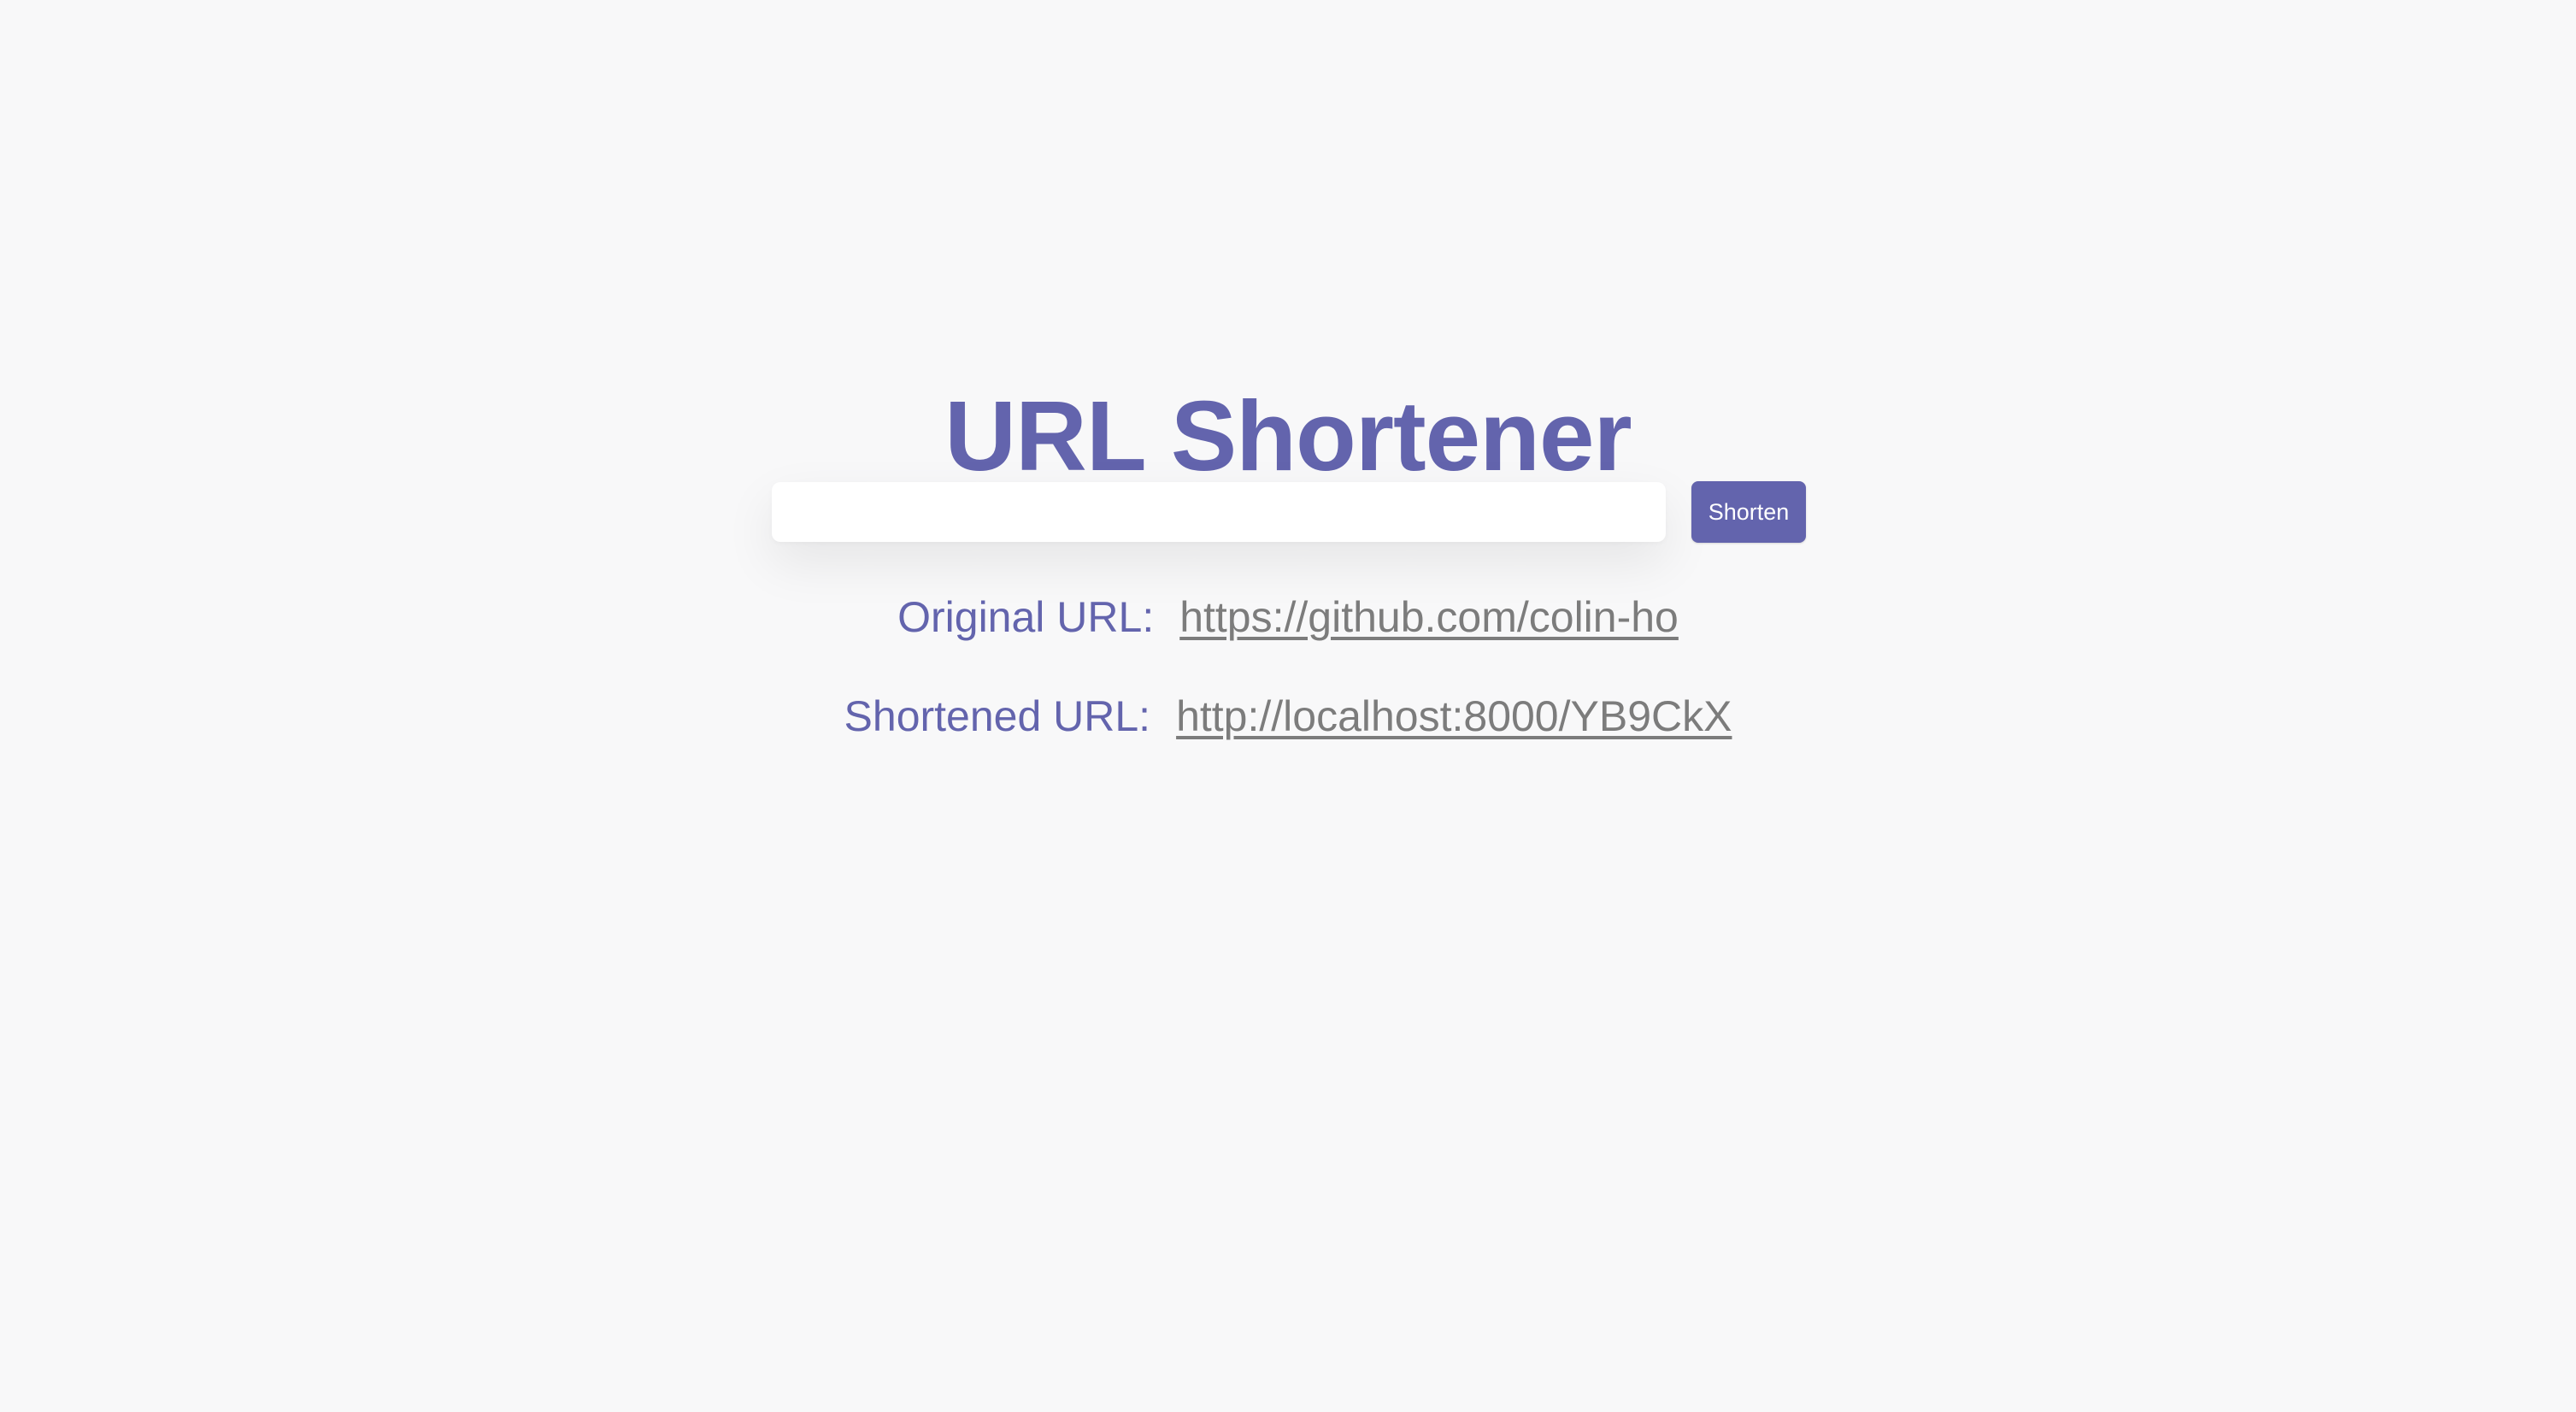  What do you see at coordinates (1748, 512) in the screenshot?
I see `shorten-button: Shorten` at bounding box center [1748, 512].